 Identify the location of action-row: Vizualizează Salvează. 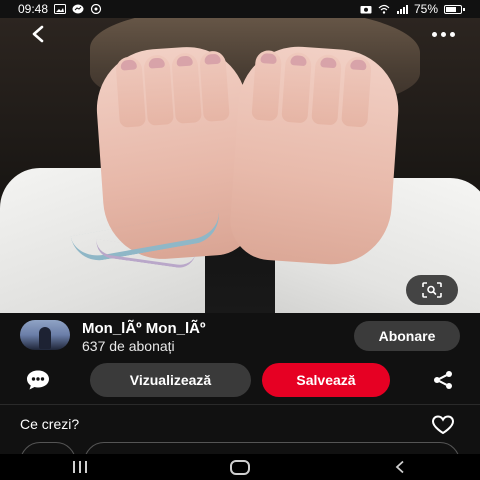
(240, 380).